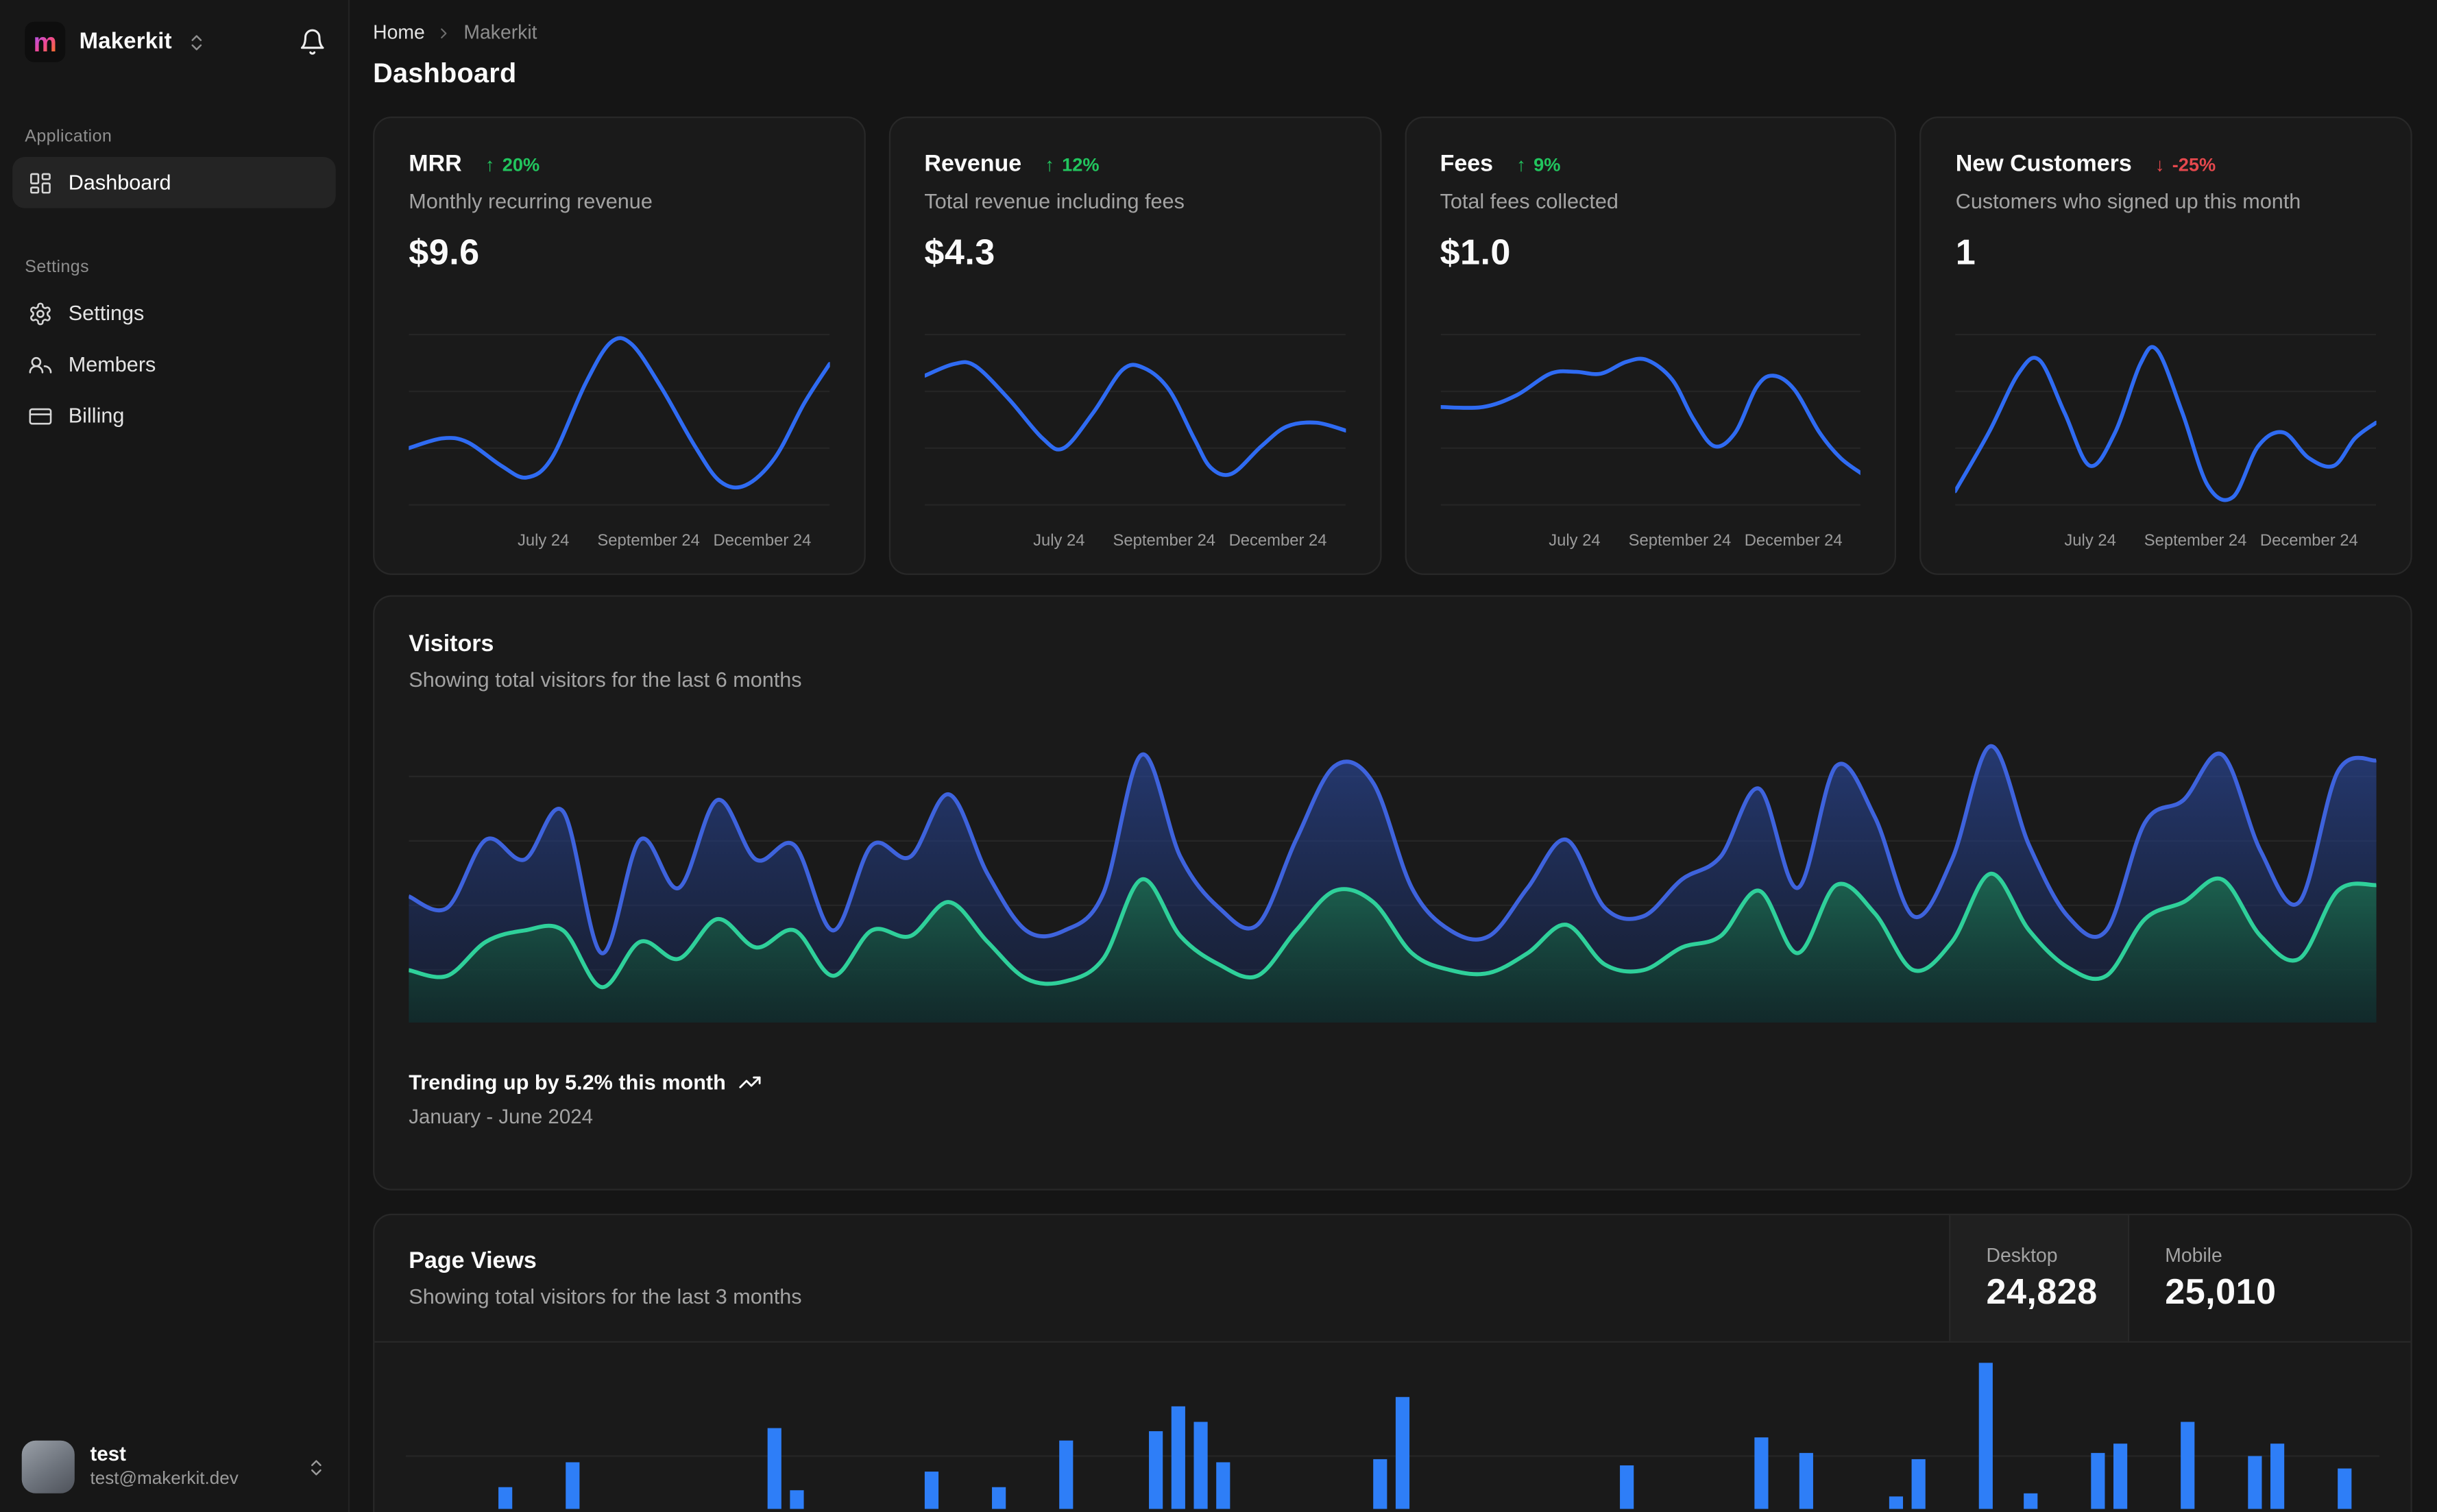  I want to click on visitors-date-range: January - June 2024, so click(501, 1116).